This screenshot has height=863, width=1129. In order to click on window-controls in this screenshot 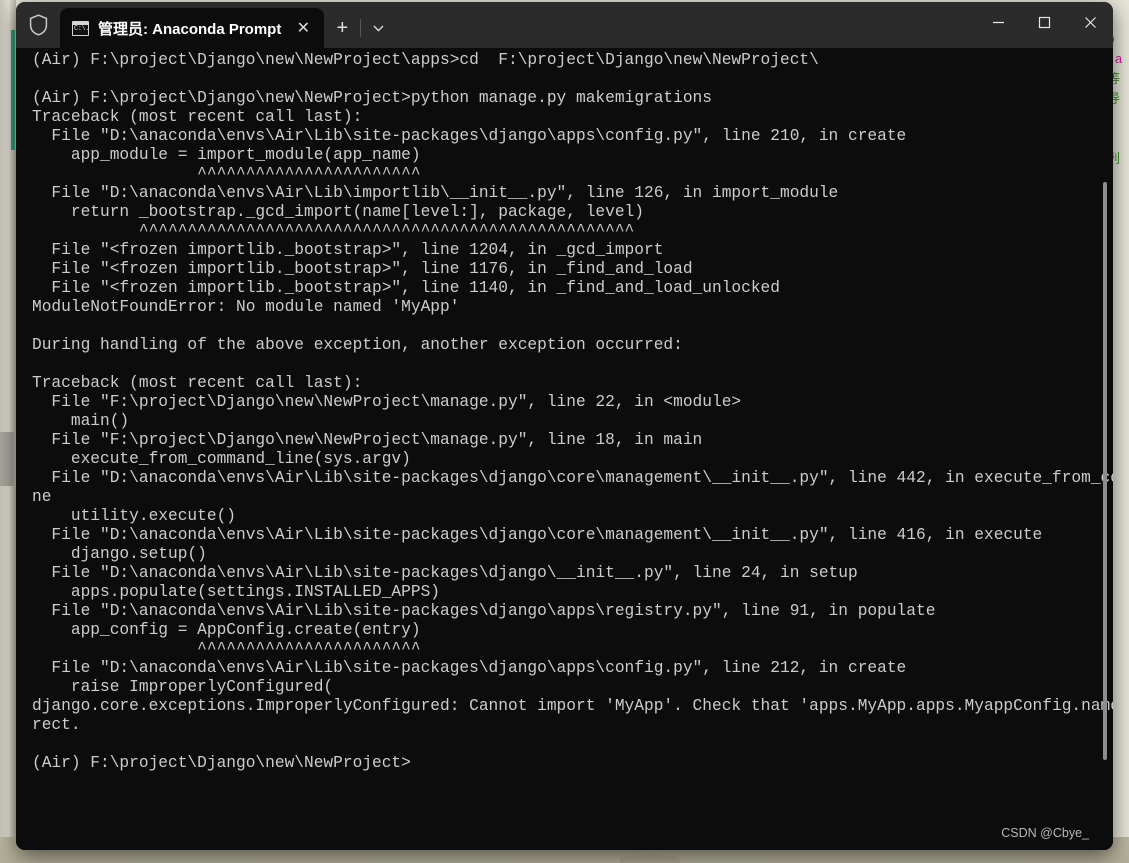, I will do `click(1044, 25)`.